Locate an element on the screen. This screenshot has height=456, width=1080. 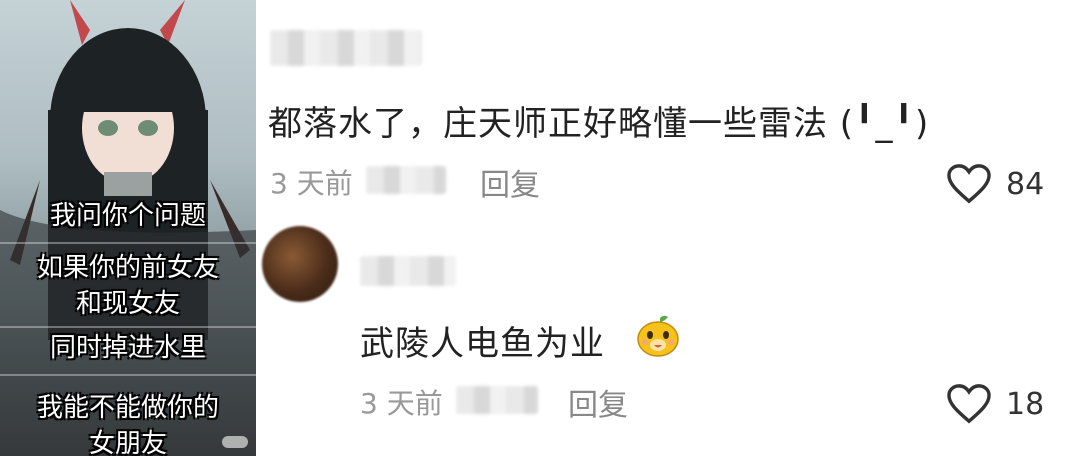
meme-caption: 我问你个问题 is located at coordinates (127, 216).